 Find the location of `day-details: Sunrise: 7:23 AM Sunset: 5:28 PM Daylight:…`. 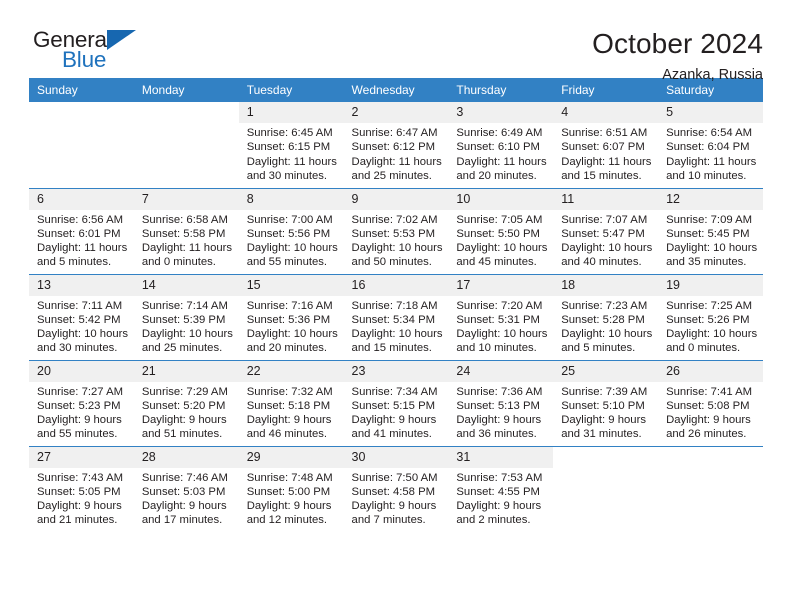

day-details: Sunrise: 7:23 AM Sunset: 5:28 PM Daylight:… is located at coordinates (605, 326).